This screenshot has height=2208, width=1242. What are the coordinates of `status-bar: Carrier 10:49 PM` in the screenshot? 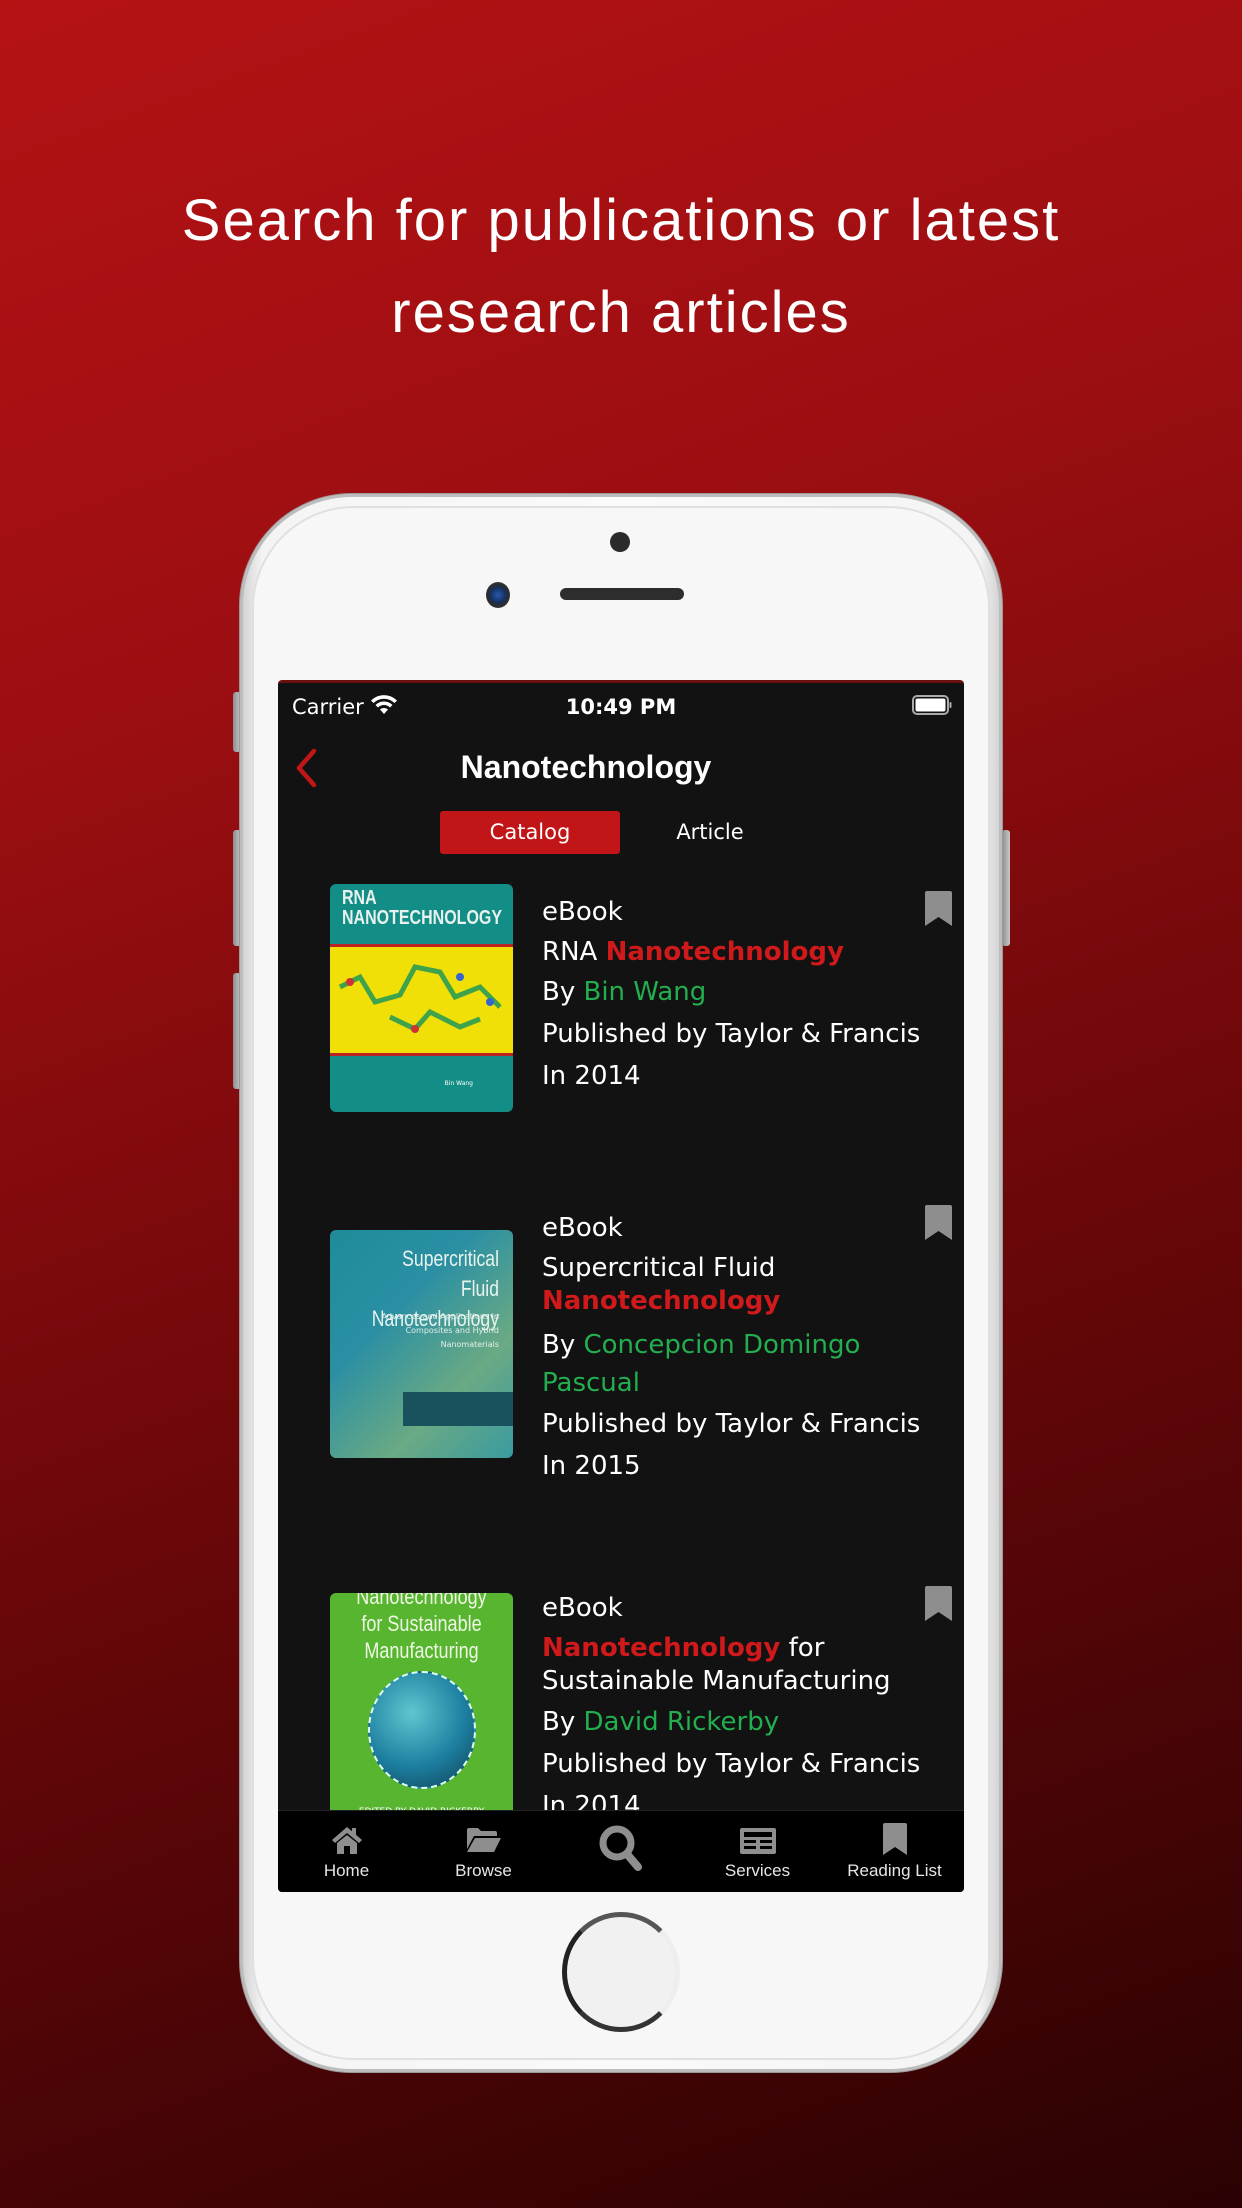 It's located at (621, 708).